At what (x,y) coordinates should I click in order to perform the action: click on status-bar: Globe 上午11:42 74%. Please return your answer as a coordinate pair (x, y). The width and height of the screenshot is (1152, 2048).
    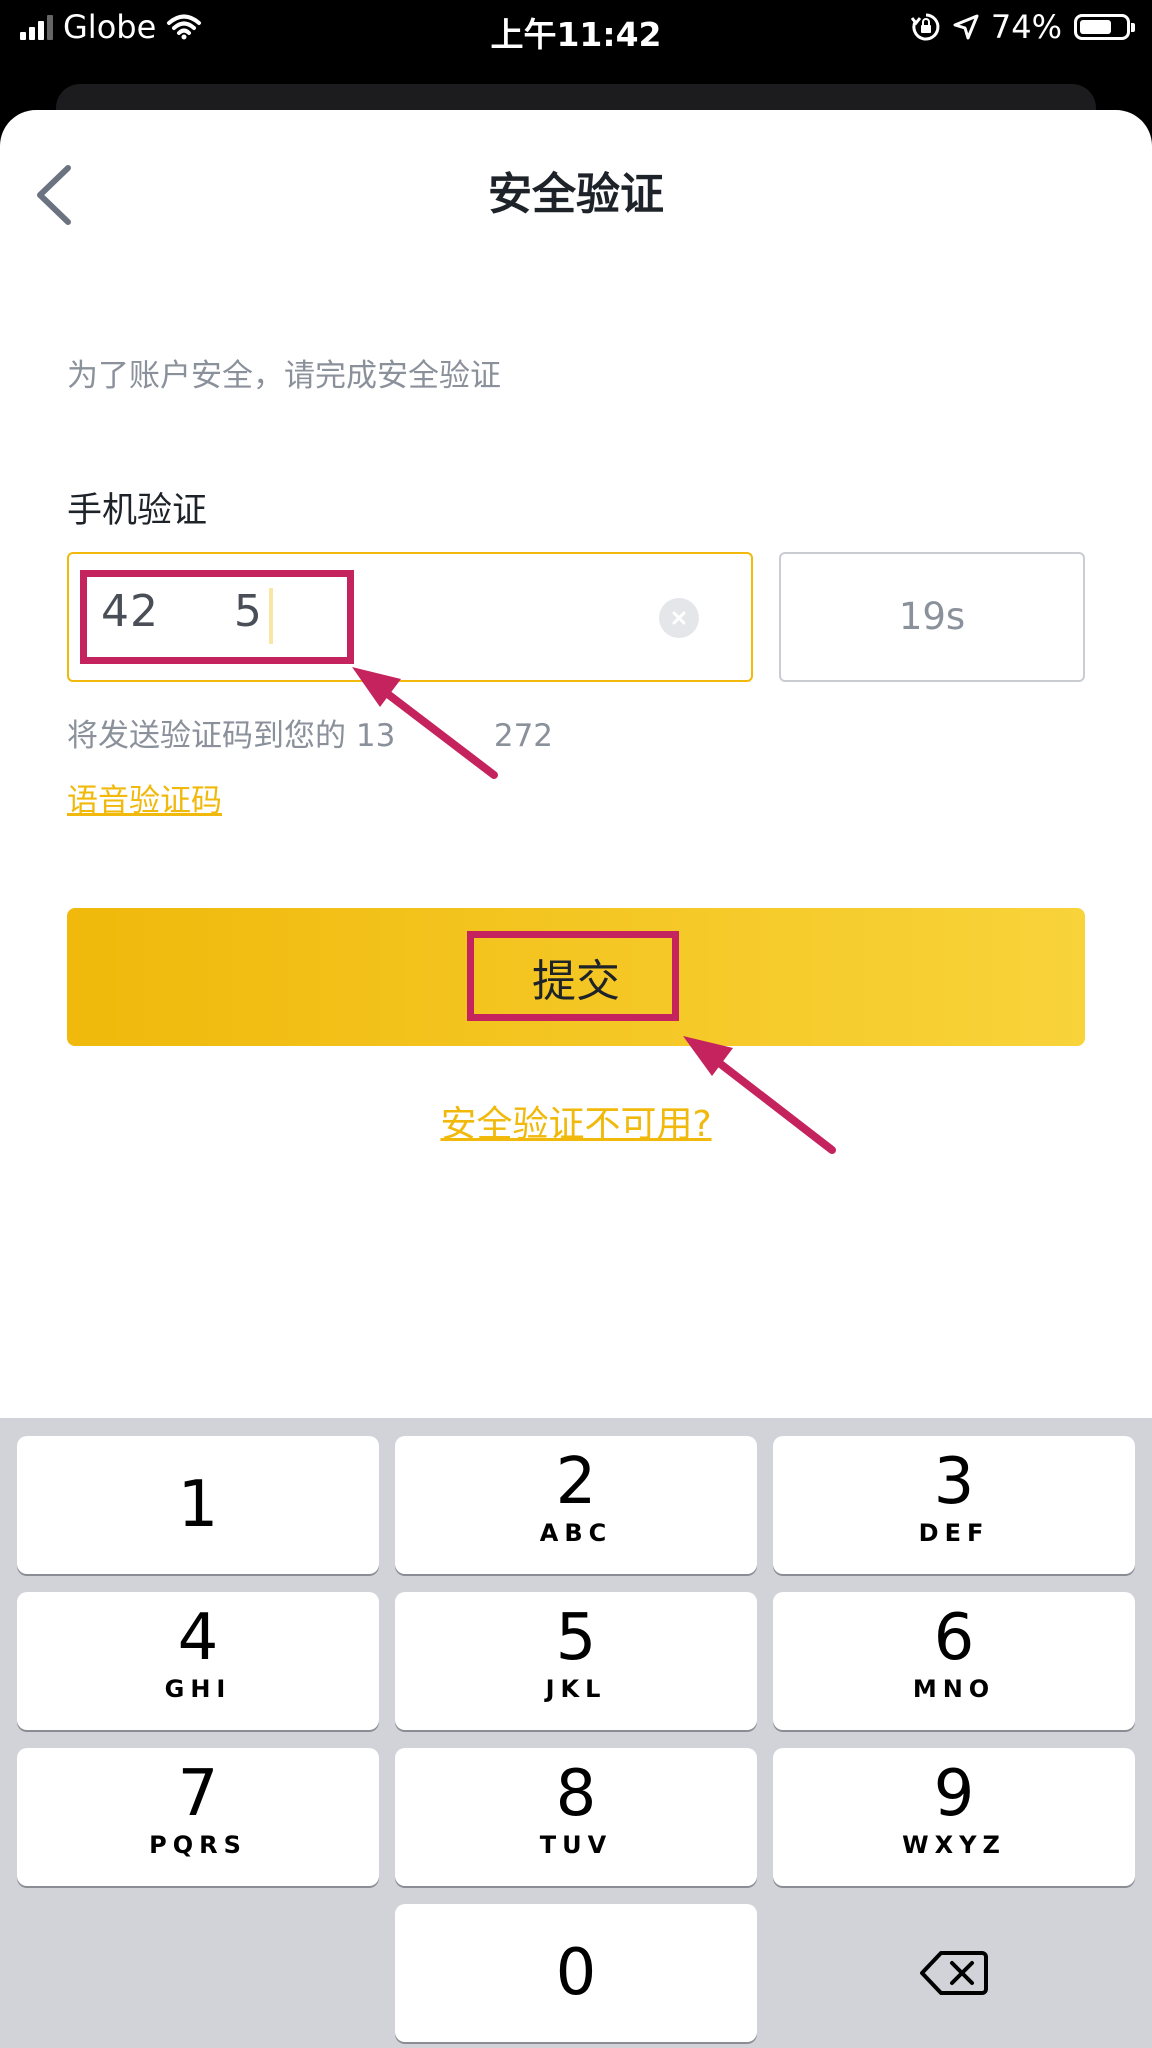
    Looking at the image, I should click on (576, 30).